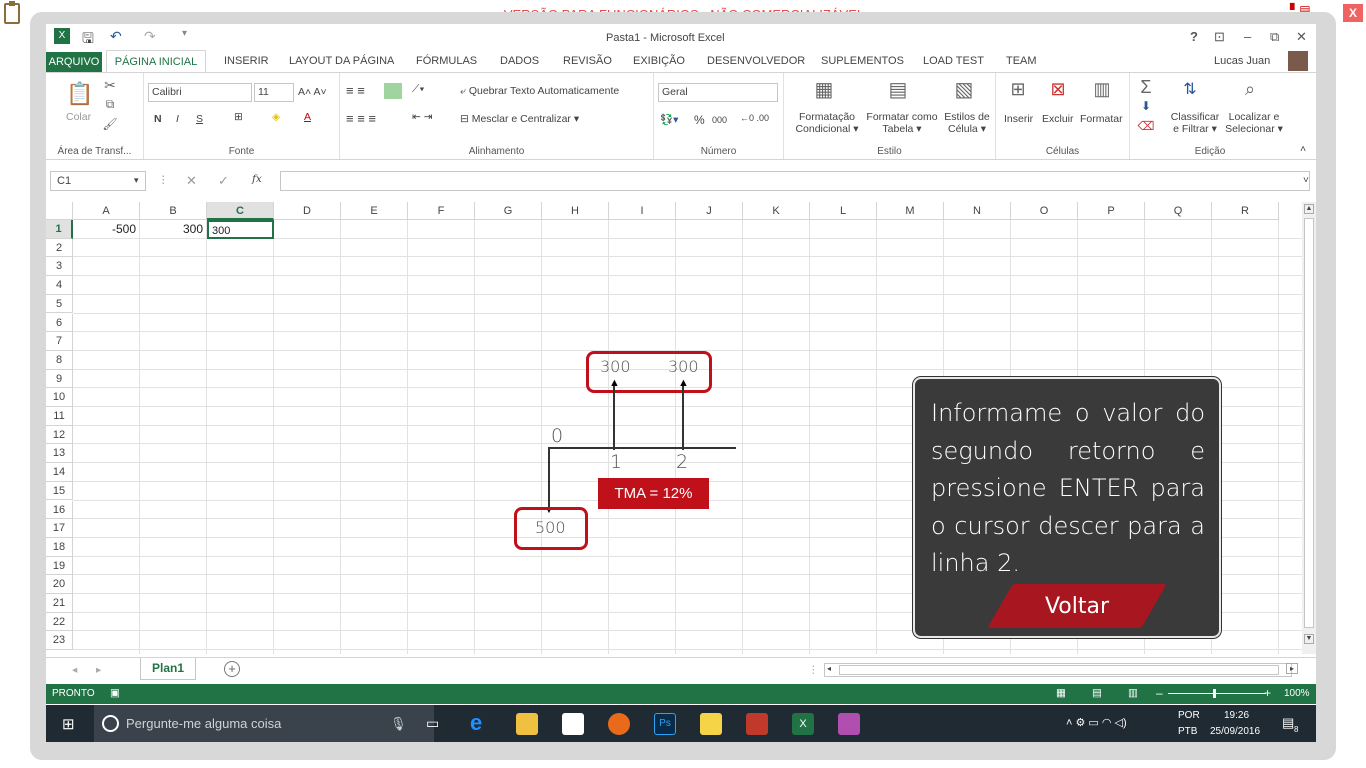  What do you see at coordinates (1097, 693) in the screenshot?
I see `page-layout-view-icon: ▤` at bounding box center [1097, 693].